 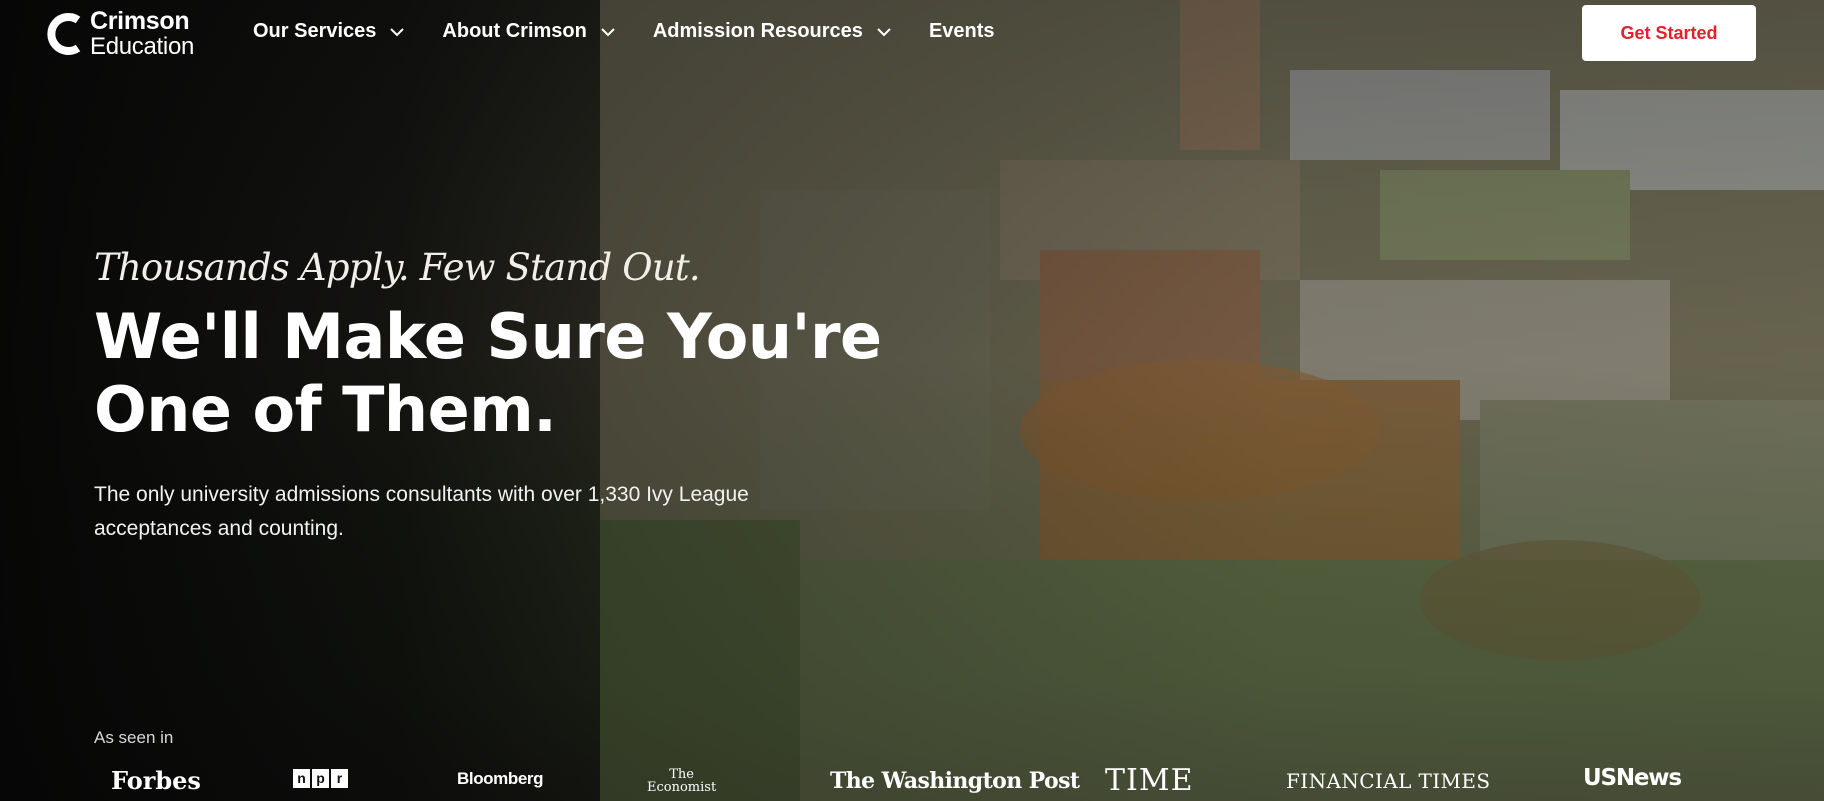 I want to click on menu-label: Events, so click(x=961, y=31).